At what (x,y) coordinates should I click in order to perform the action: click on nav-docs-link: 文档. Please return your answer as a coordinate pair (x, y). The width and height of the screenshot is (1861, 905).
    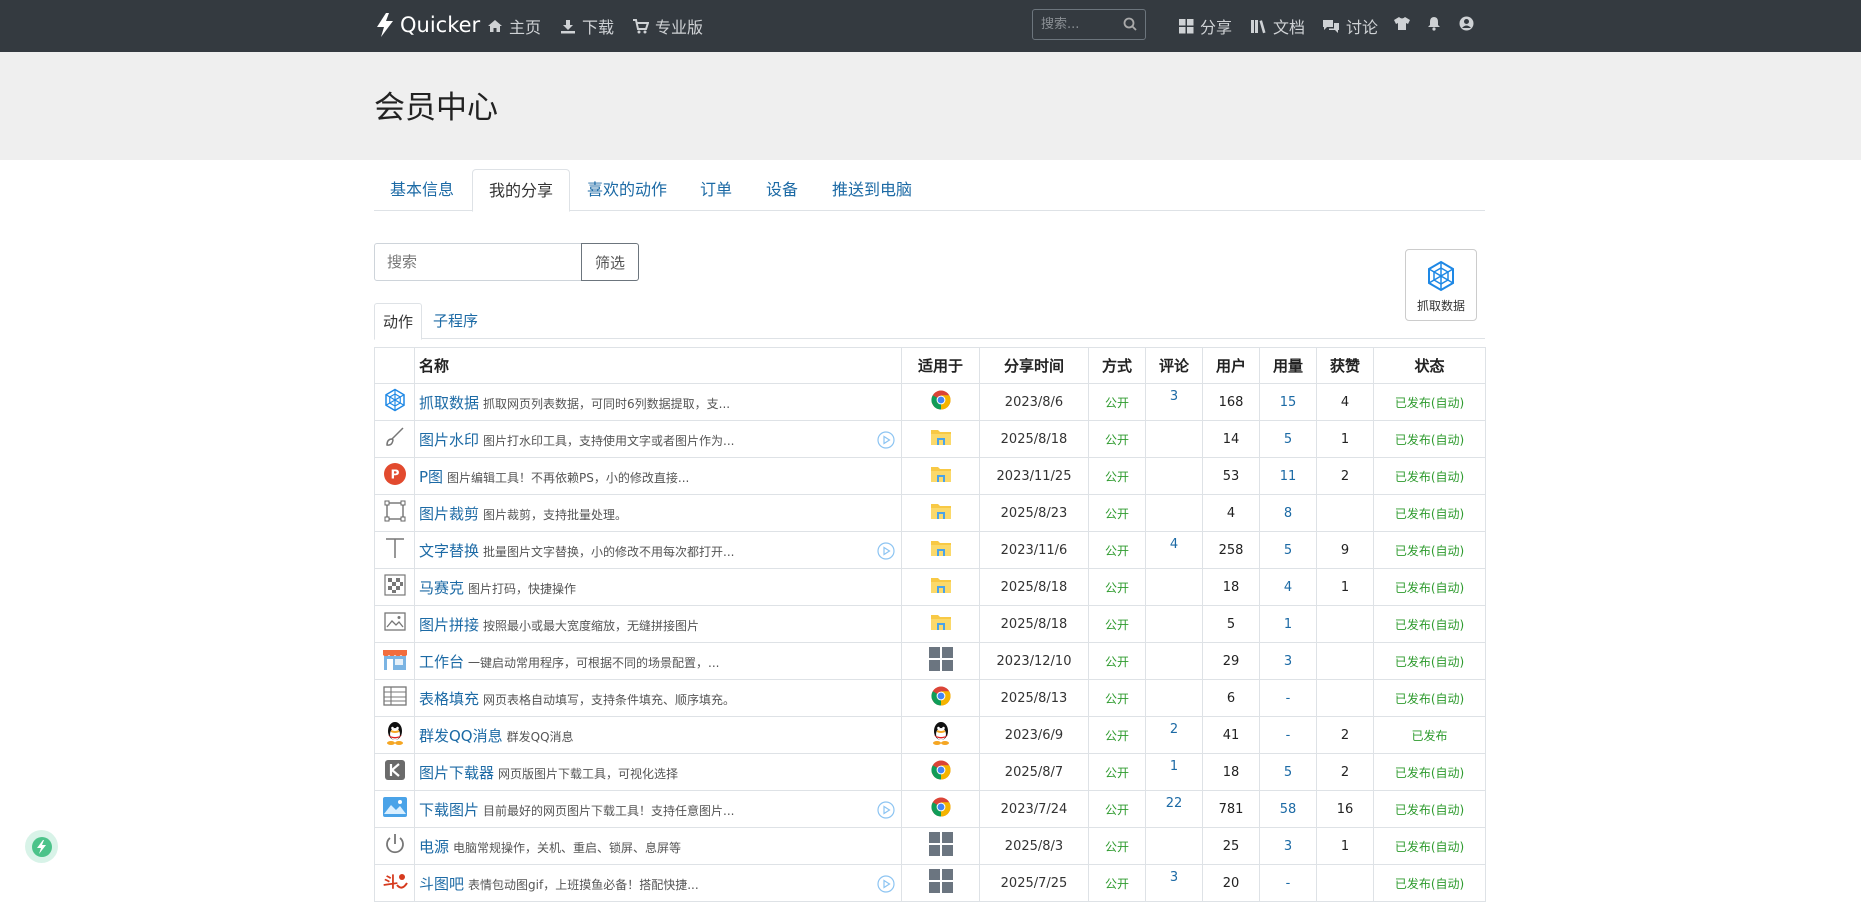
    Looking at the image, I should click on (1277, 26).